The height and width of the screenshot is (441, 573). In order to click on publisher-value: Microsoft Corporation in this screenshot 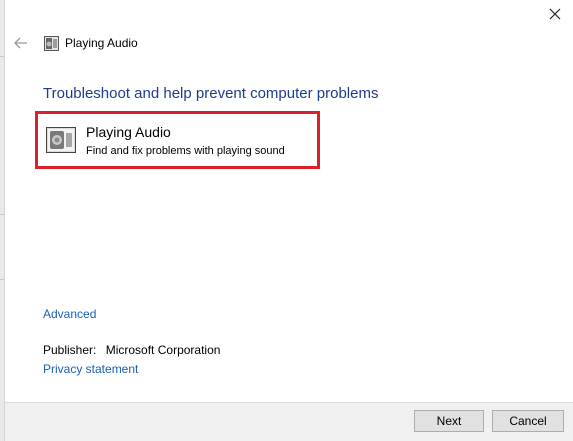, I will do `click(163, 350)`.